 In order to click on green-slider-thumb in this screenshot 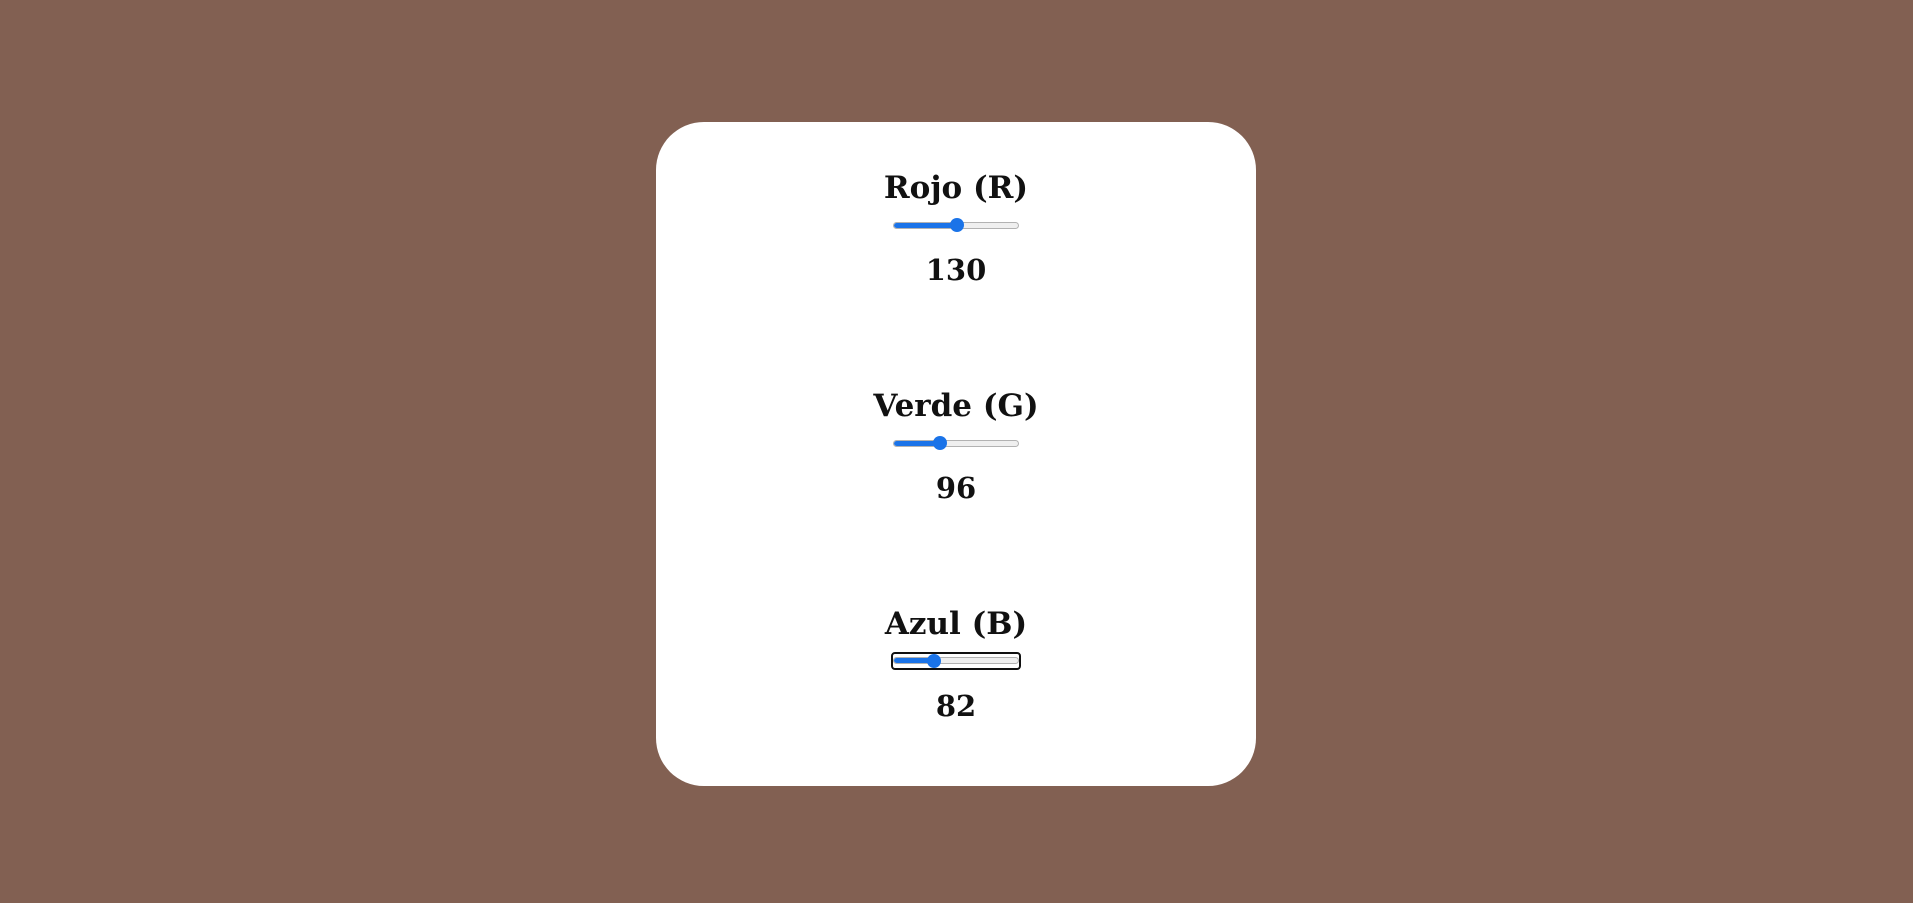, I will do `click(940, 443)`.